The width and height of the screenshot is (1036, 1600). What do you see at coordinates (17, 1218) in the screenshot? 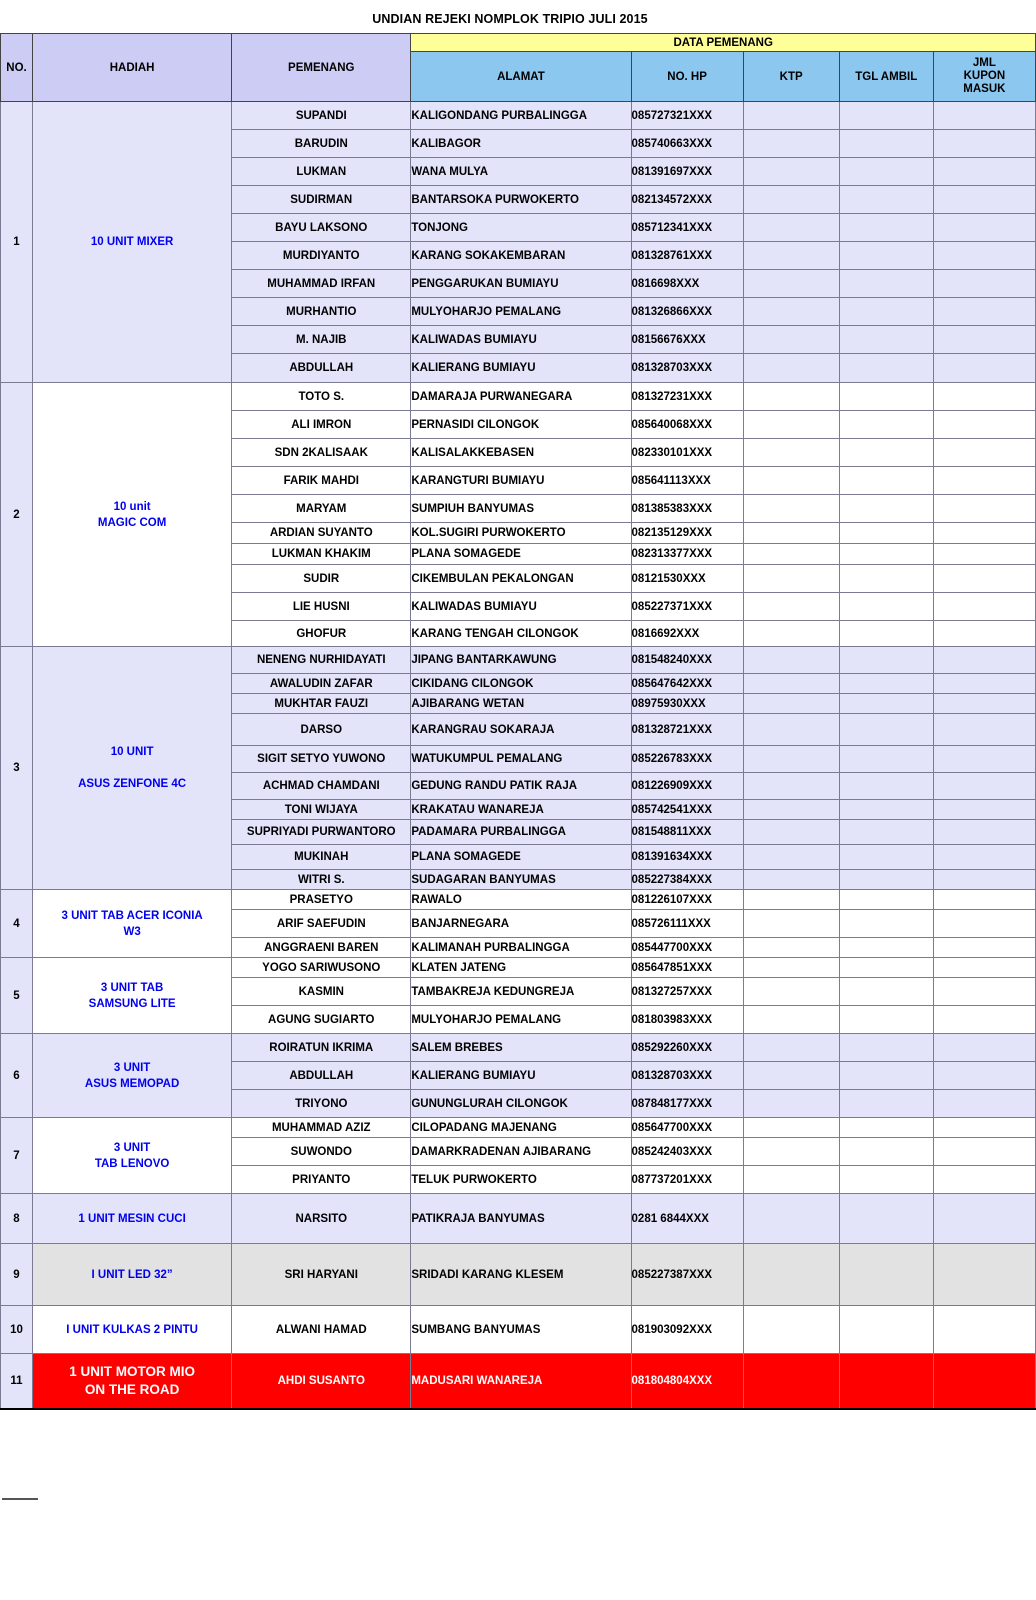
I see `row-number-cell: 8` at bounding box center [17, 1218].